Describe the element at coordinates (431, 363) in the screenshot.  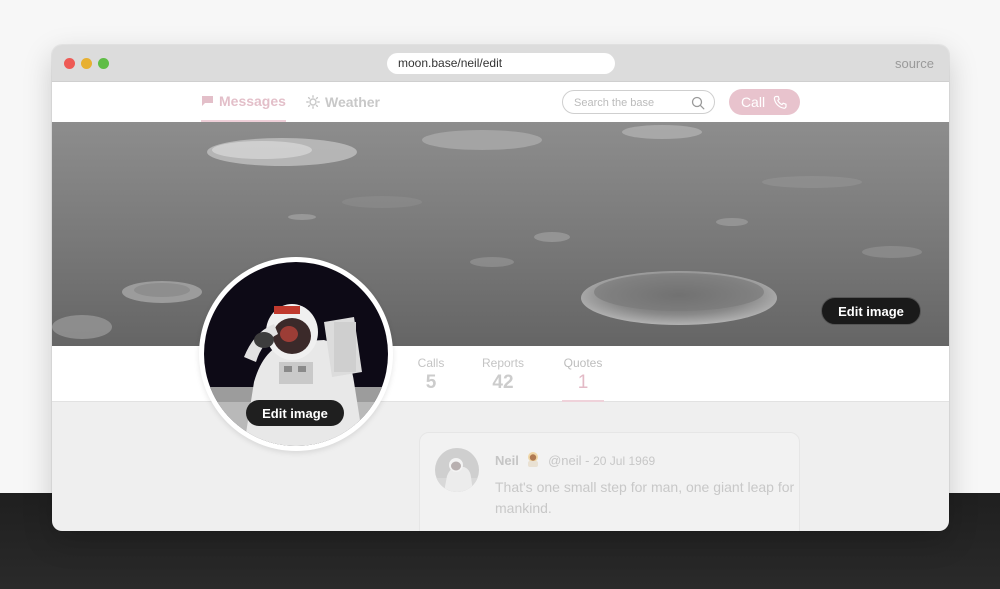
I see `stat-calls-label: Calls` at that location.